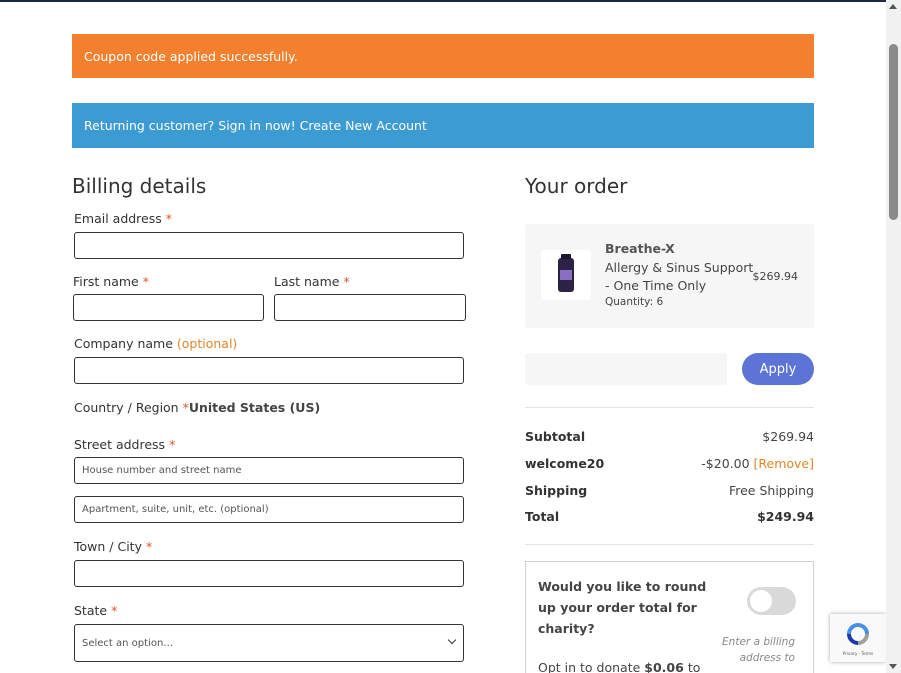 This screenshot has height=673, width=901. What do you see at coordinates (761, 601) in the screenshot?
I see `toggle-knob` at bounding box center [761, 601].